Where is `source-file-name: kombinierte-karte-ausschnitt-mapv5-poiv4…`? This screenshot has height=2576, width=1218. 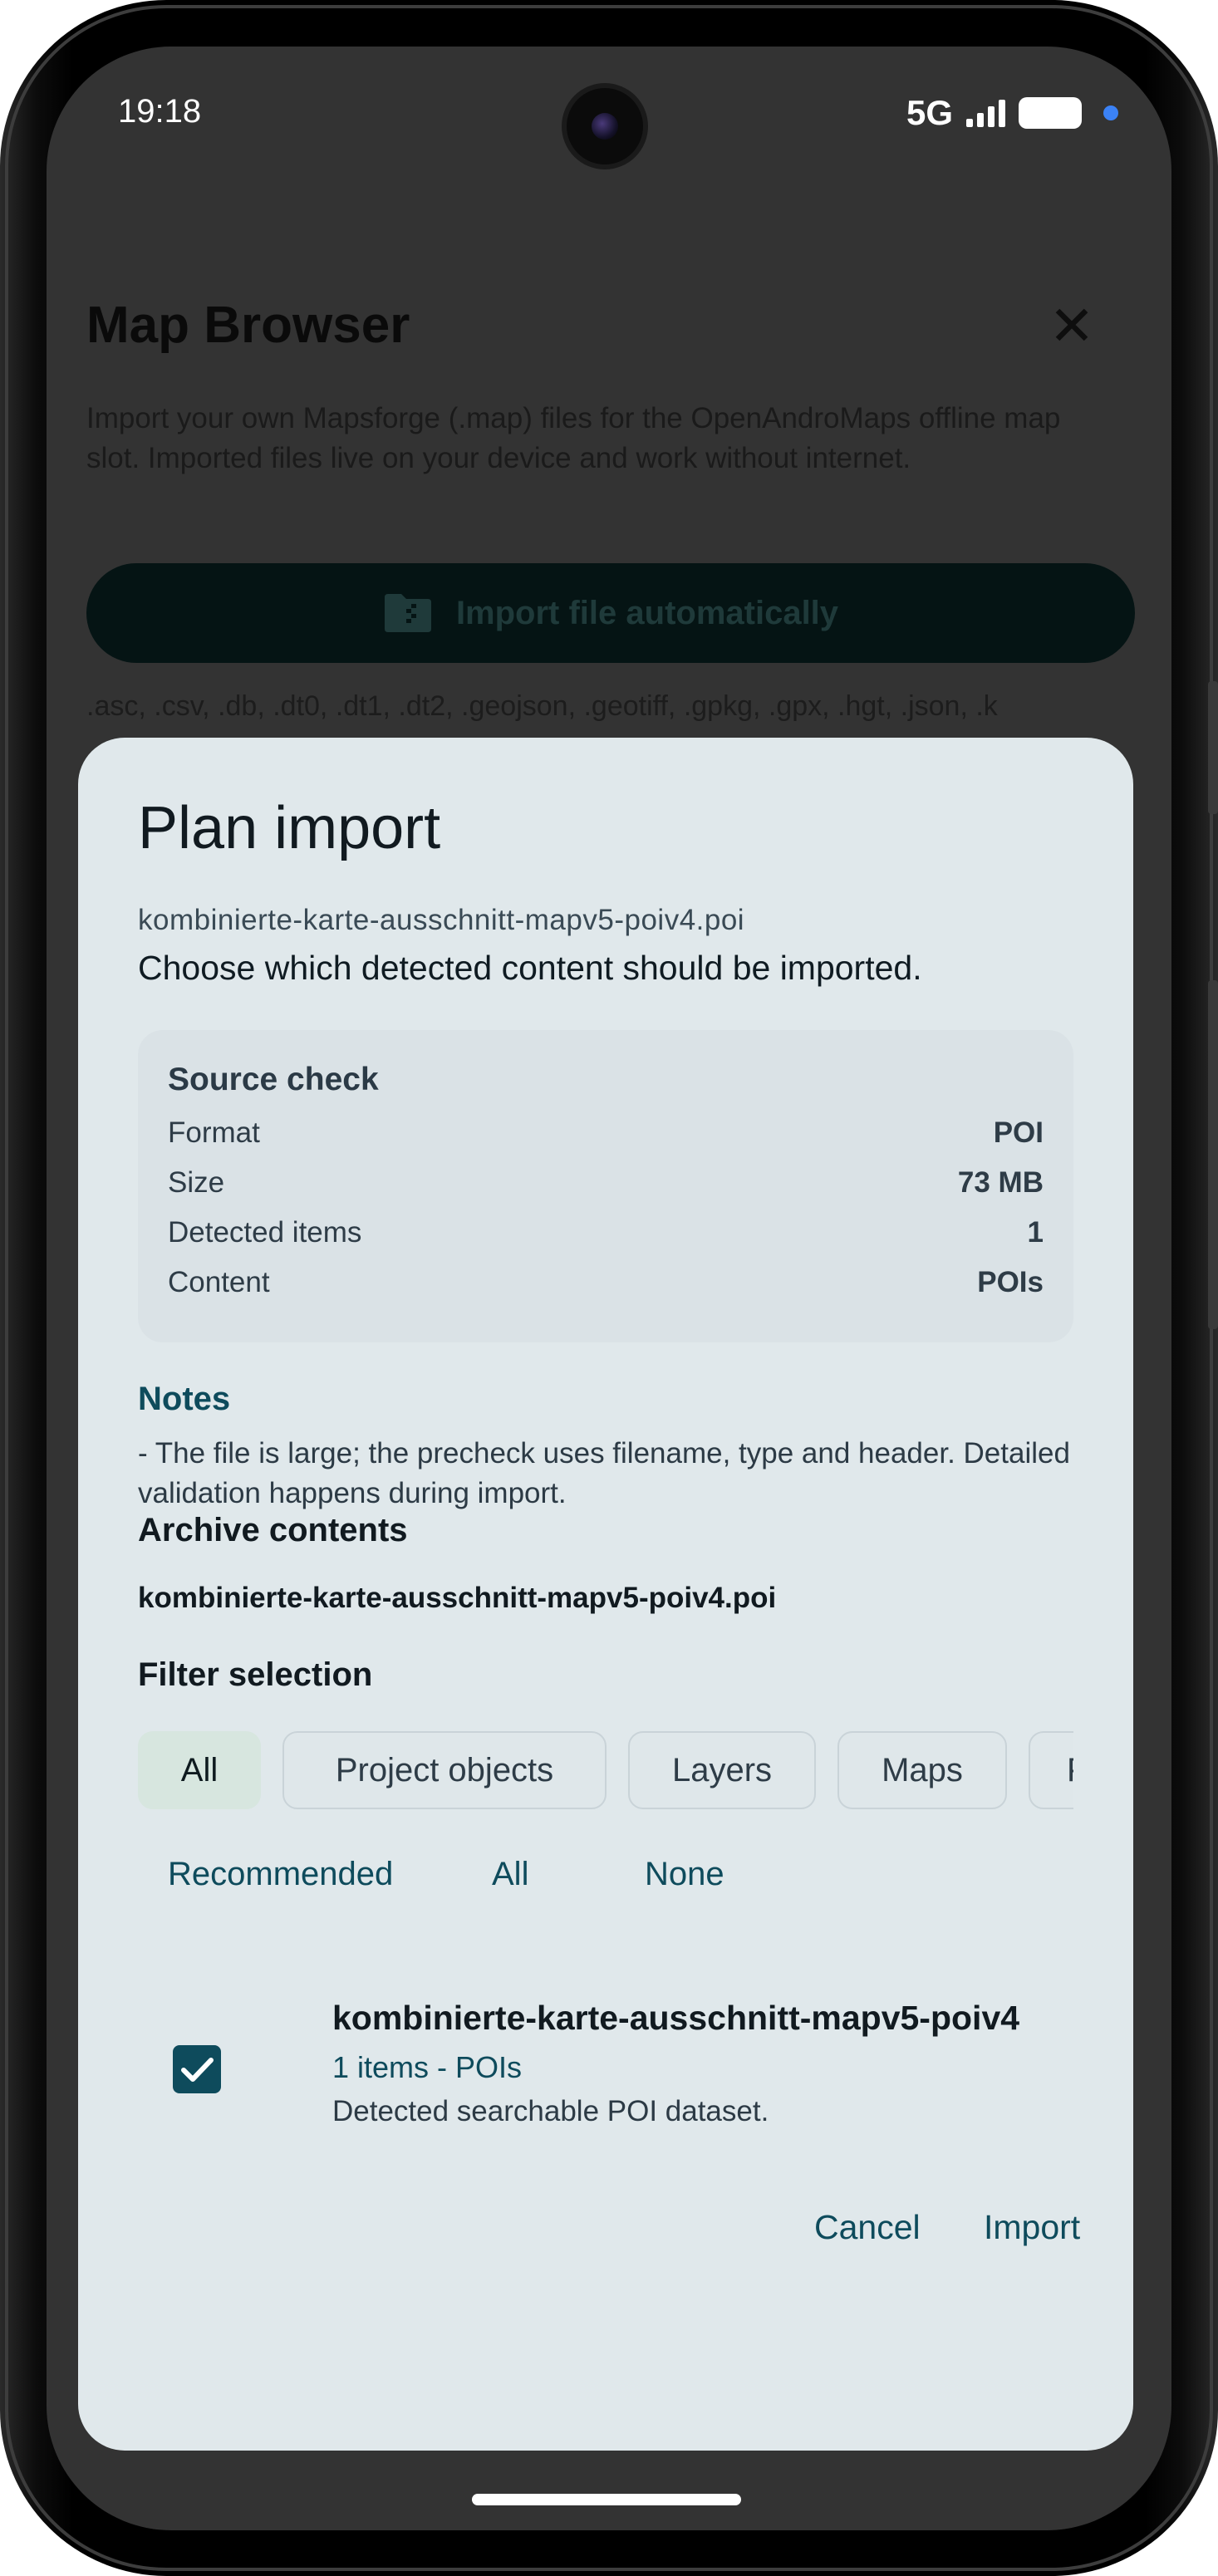
source-file-name: kombinierte-karte-ausschnitt-mapv5-poiv4… is located at coordinates (442, 920).